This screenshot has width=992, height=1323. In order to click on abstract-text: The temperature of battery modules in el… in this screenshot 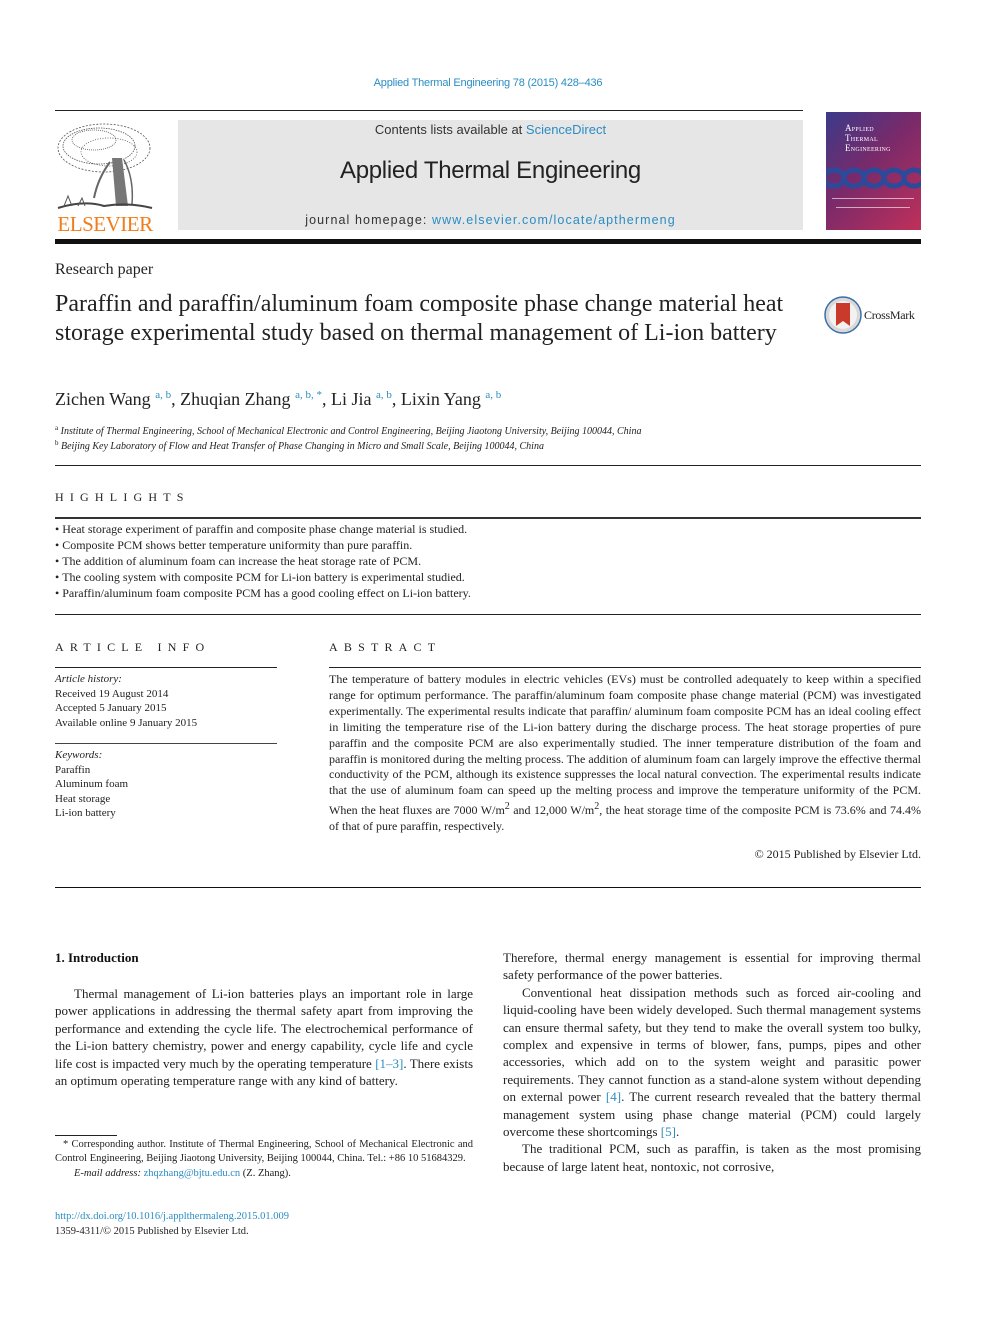, I will do `click(625, 753)`.